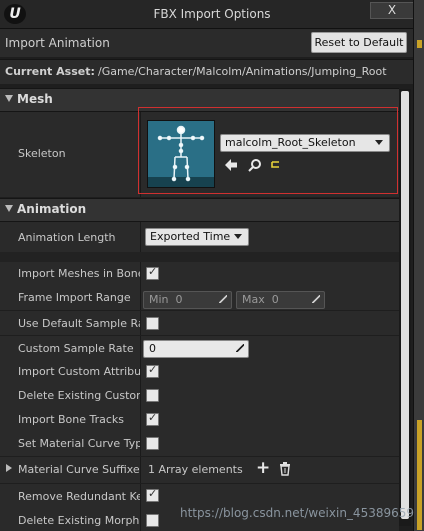  What do you see at coordinates (79, 395) in the screenshot?
I see `delete-custom-label: Delete Existing Custom Attribute Curves` at bounding box center [79, 395].